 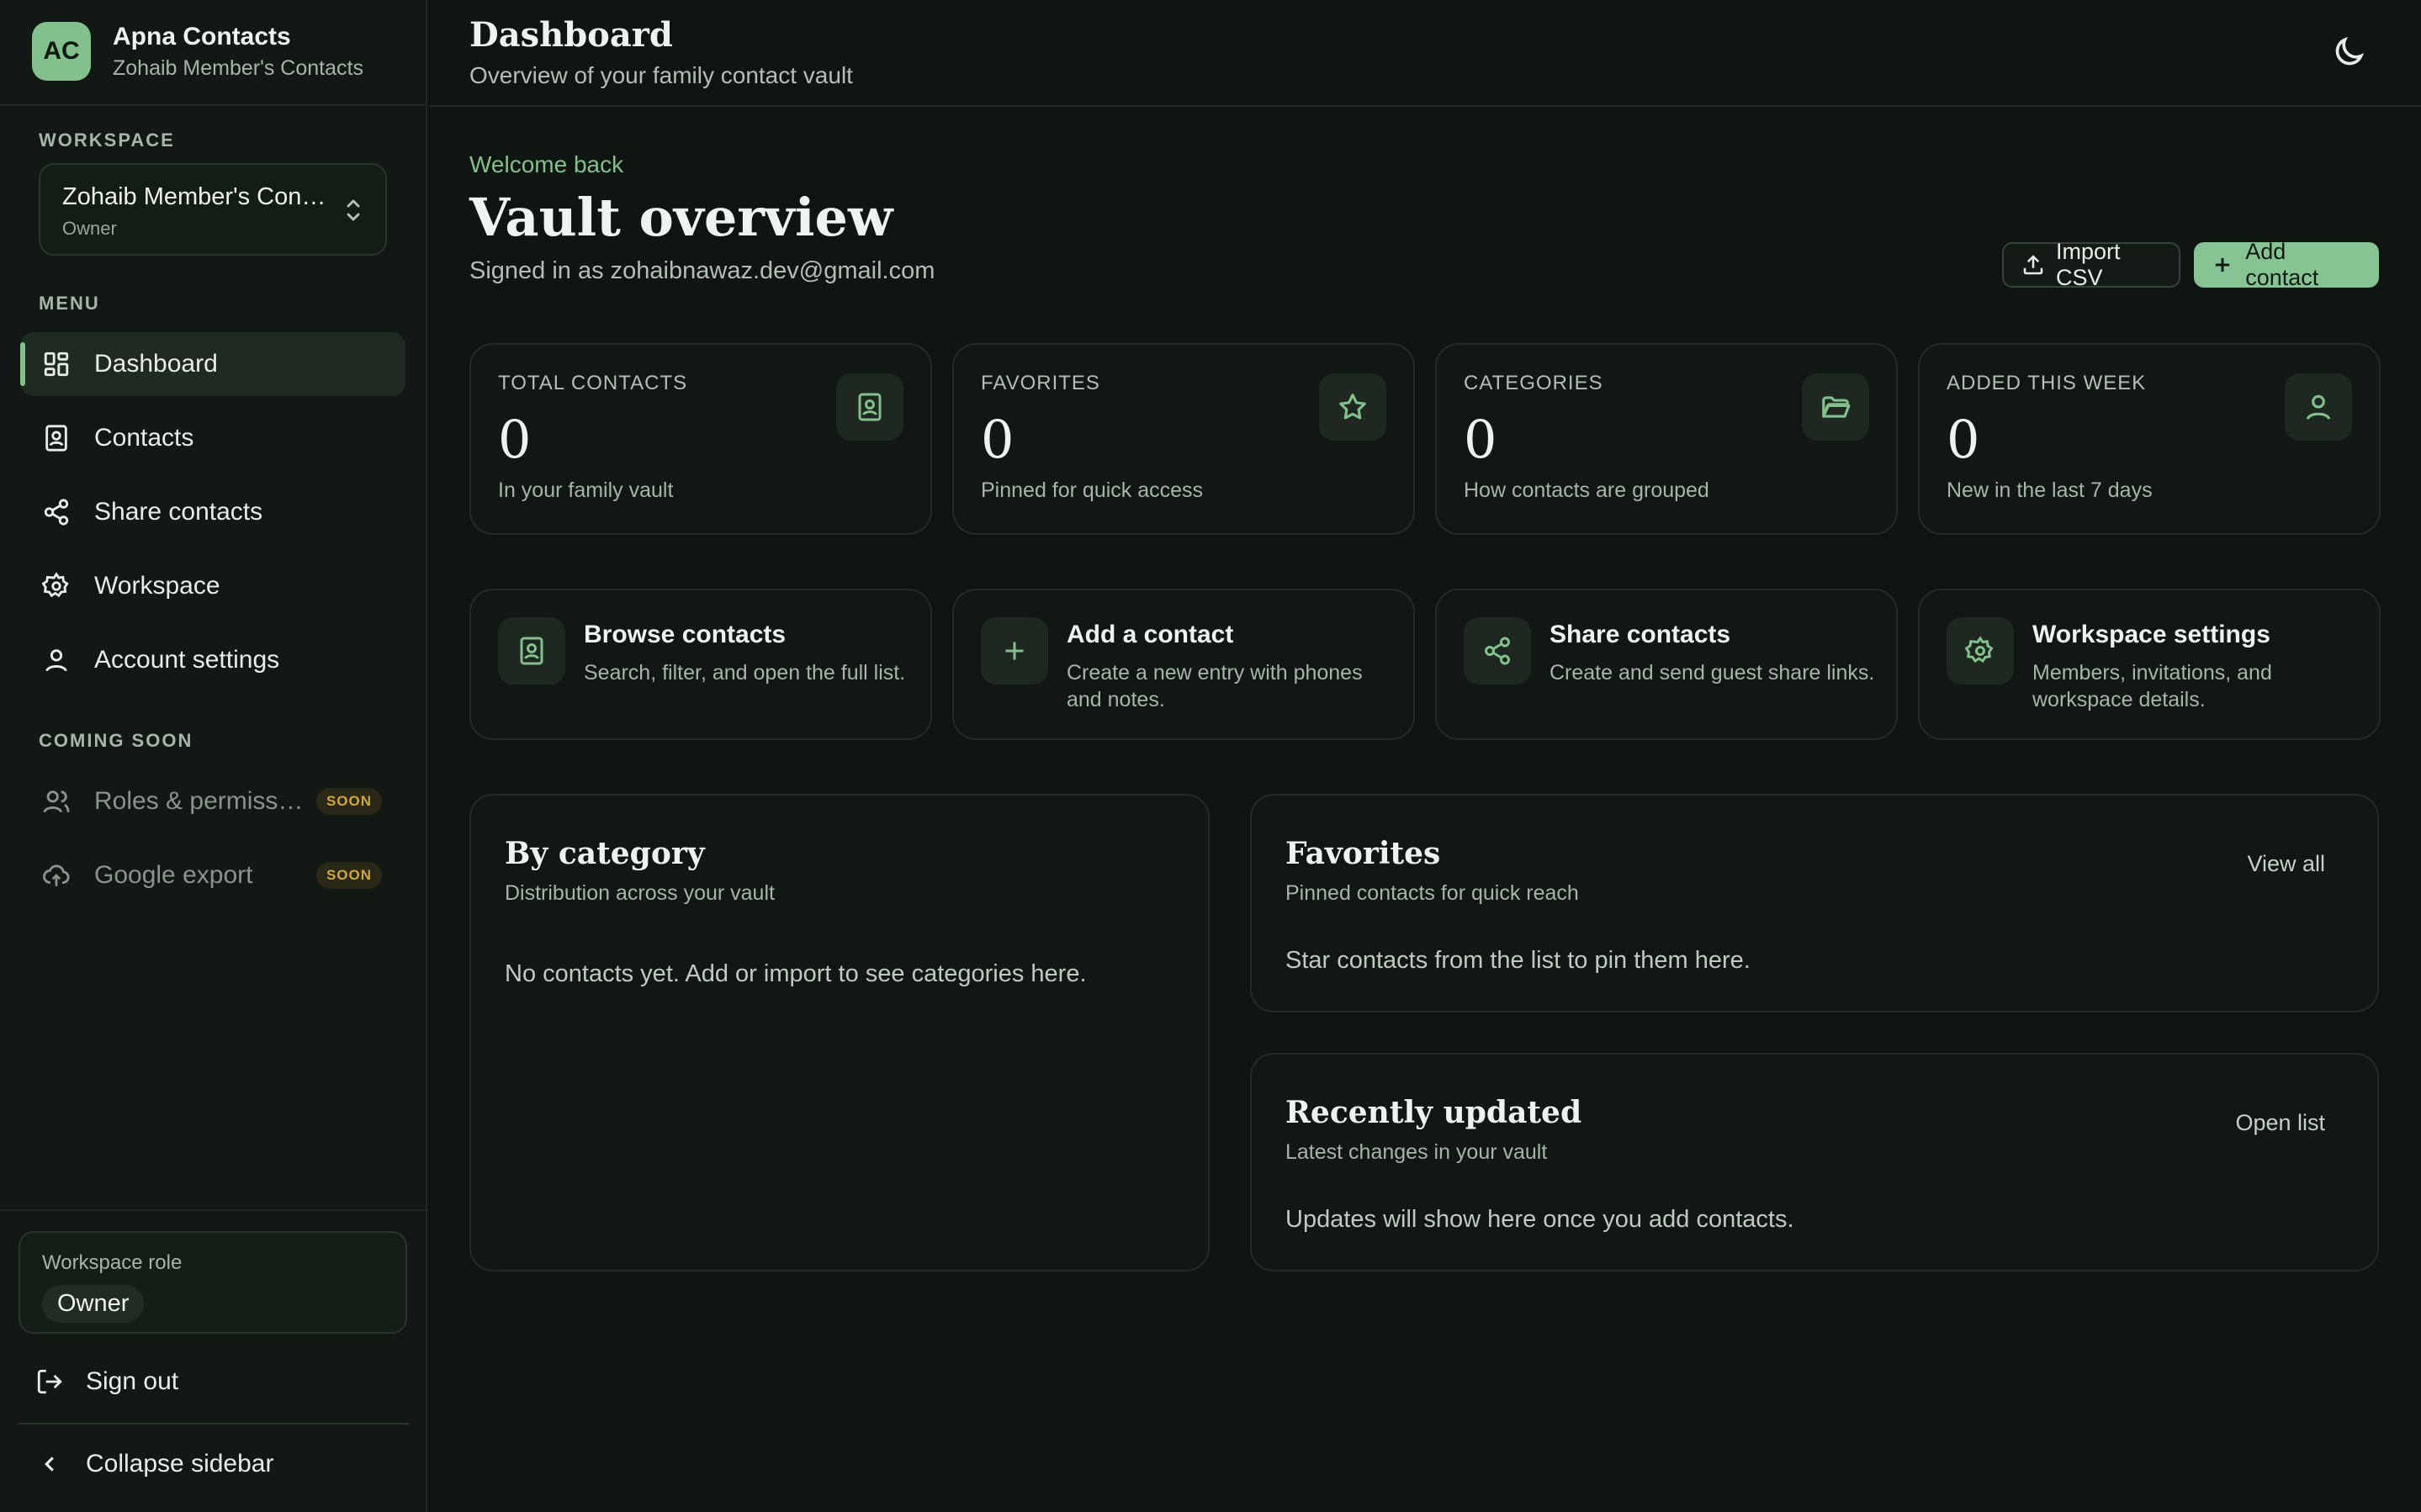 What do you see at coordinates (1352, 407) in the screenshot?
I see `star-icon` at bounding box center [1352, 407].